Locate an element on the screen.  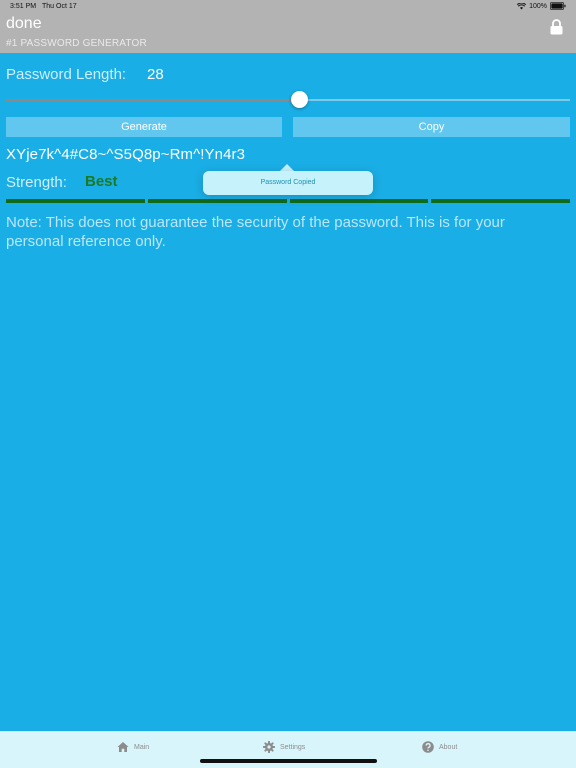
generate-button: Generate is located at coordinates (144, 127).